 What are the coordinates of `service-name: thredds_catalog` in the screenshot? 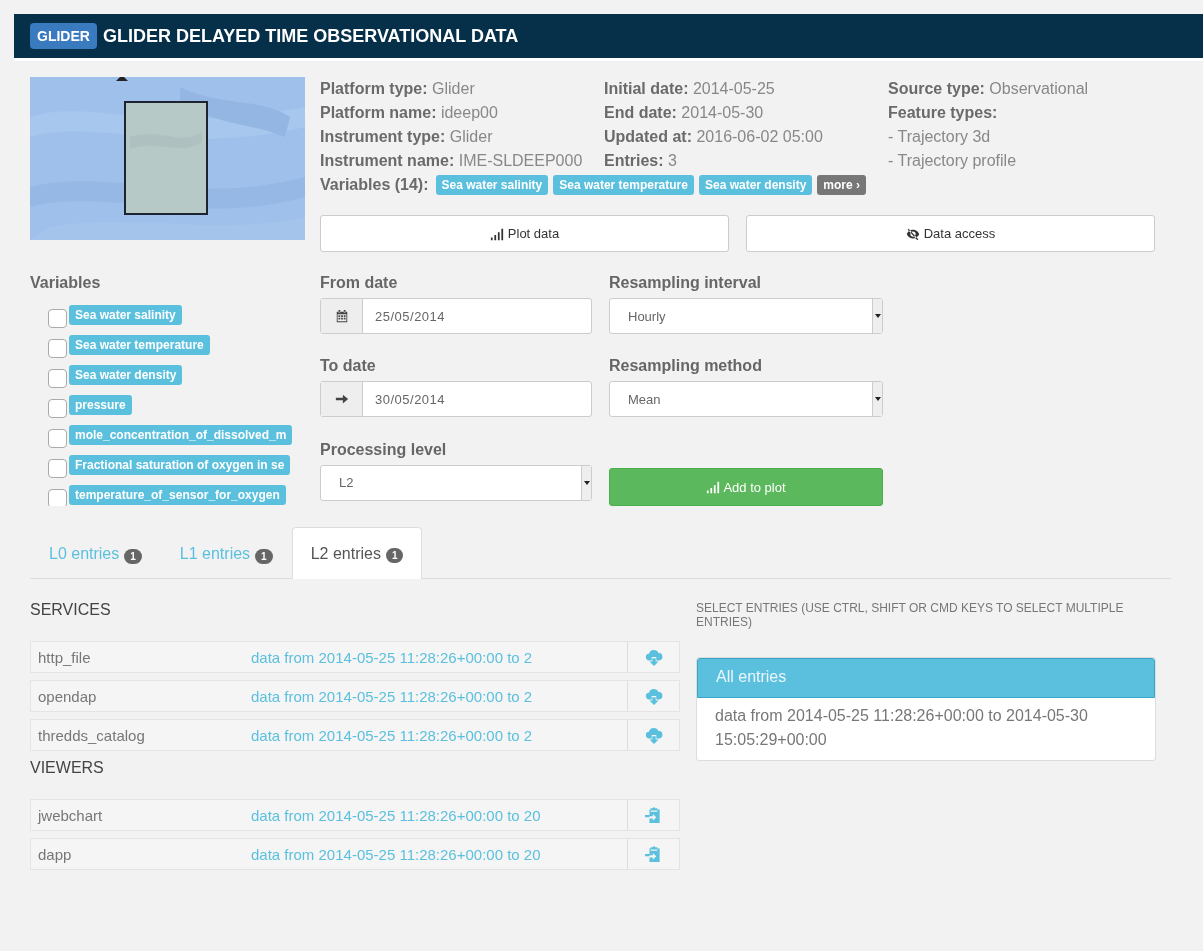 It's located at (91, 735).